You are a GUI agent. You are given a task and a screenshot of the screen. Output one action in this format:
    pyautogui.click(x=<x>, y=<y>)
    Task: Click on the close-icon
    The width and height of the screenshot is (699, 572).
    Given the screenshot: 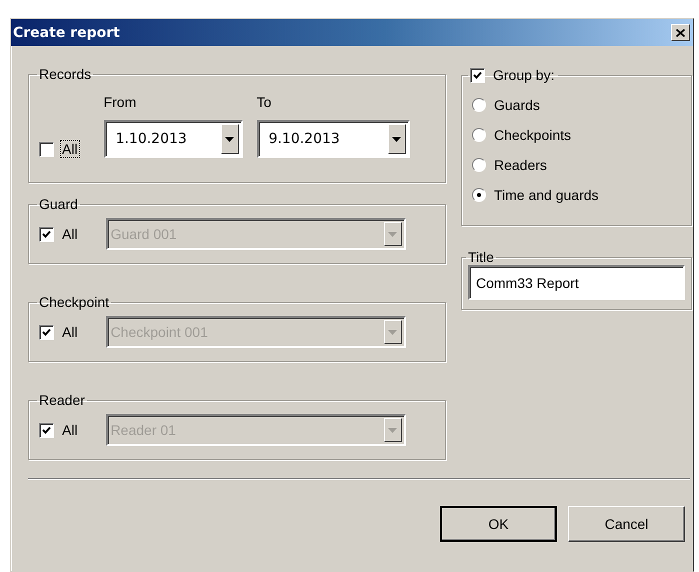 What is the action you would take?
    pyautogui.click(x=680, y=32)
    